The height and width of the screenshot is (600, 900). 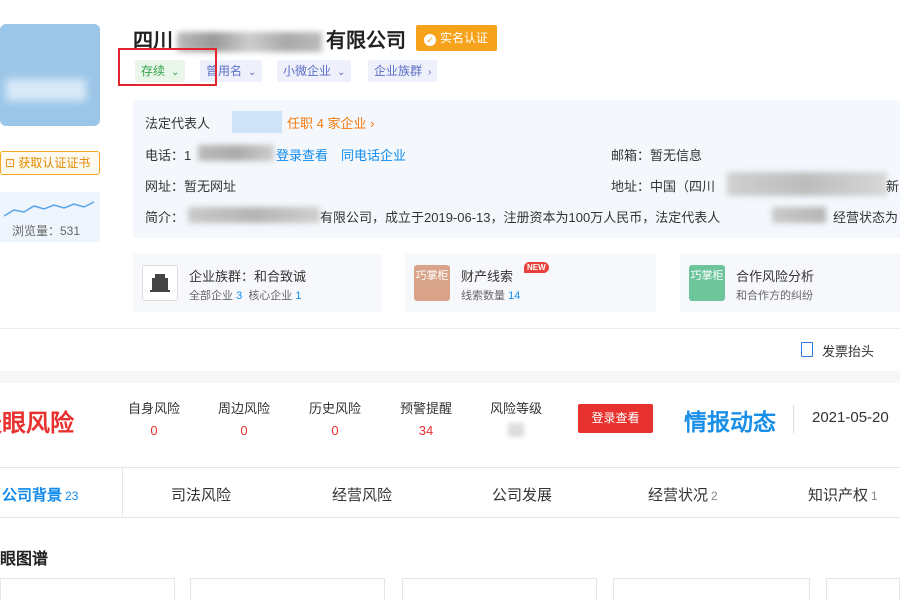 I want to click on risk-history-label: 历史风险, so click(x=334, y=408).